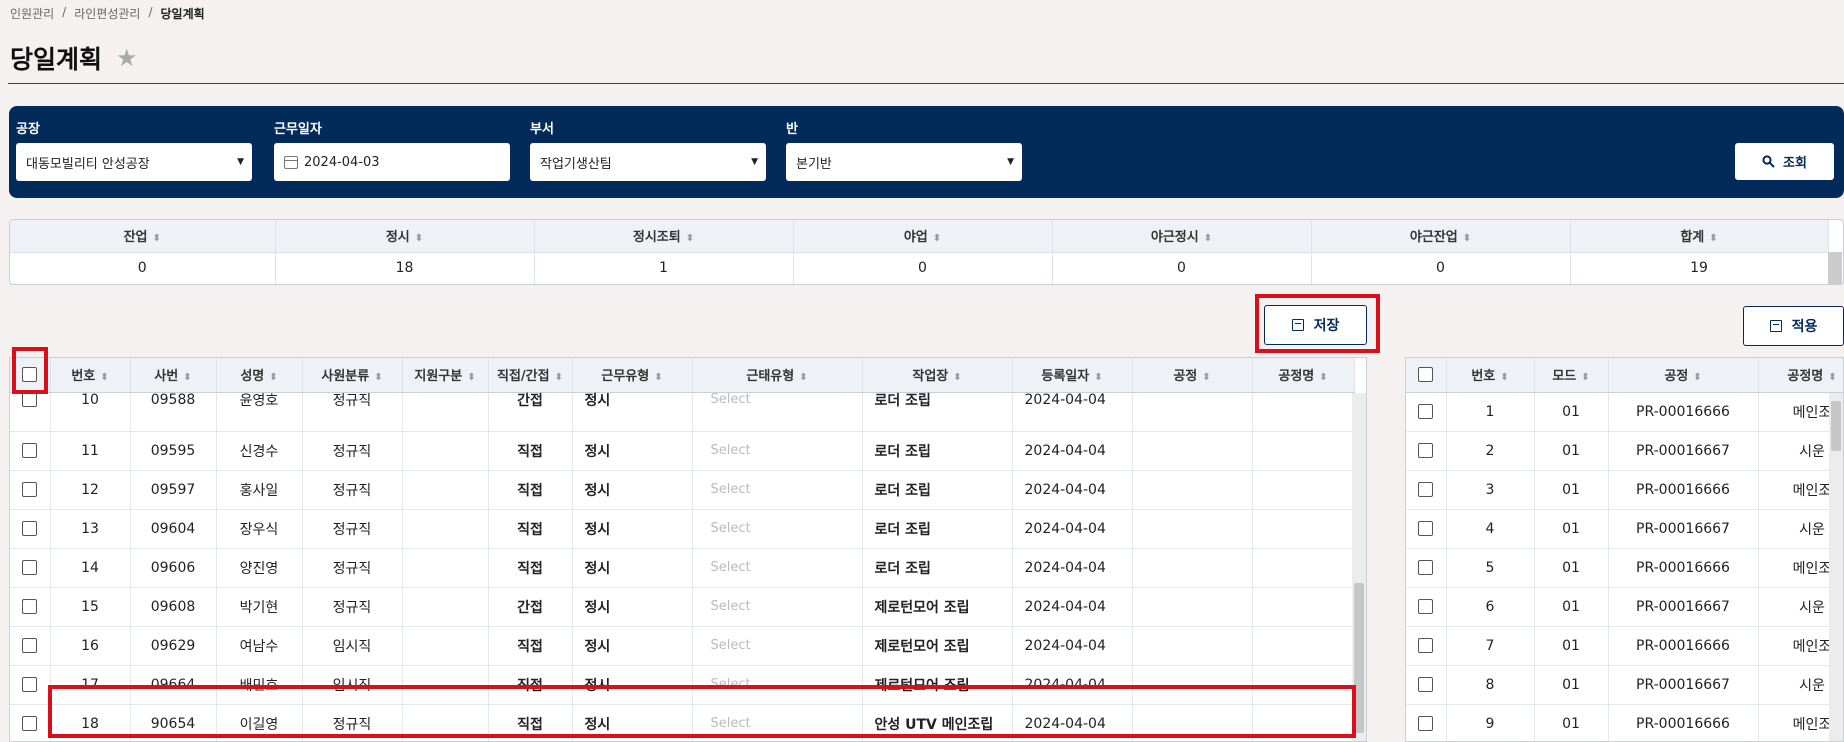  I want to click on summary-header: 야근정시 ⬍, so click(1182, 236).